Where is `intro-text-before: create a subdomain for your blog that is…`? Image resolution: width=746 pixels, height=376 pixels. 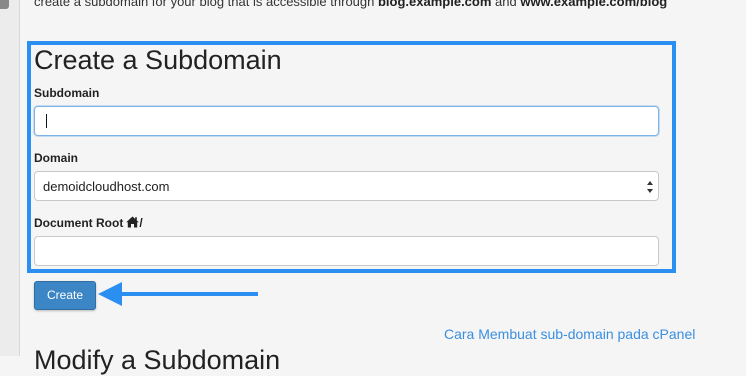 intro-text-before: create a subdomain for your blog that is… is located at coordinates (206, 4).